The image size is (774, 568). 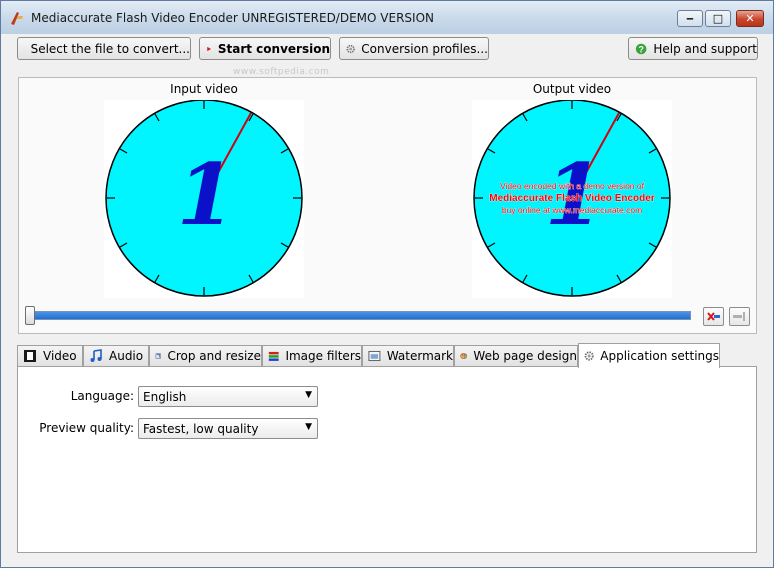 I want to click on help-icon: ?, so click(x=641, y=48).